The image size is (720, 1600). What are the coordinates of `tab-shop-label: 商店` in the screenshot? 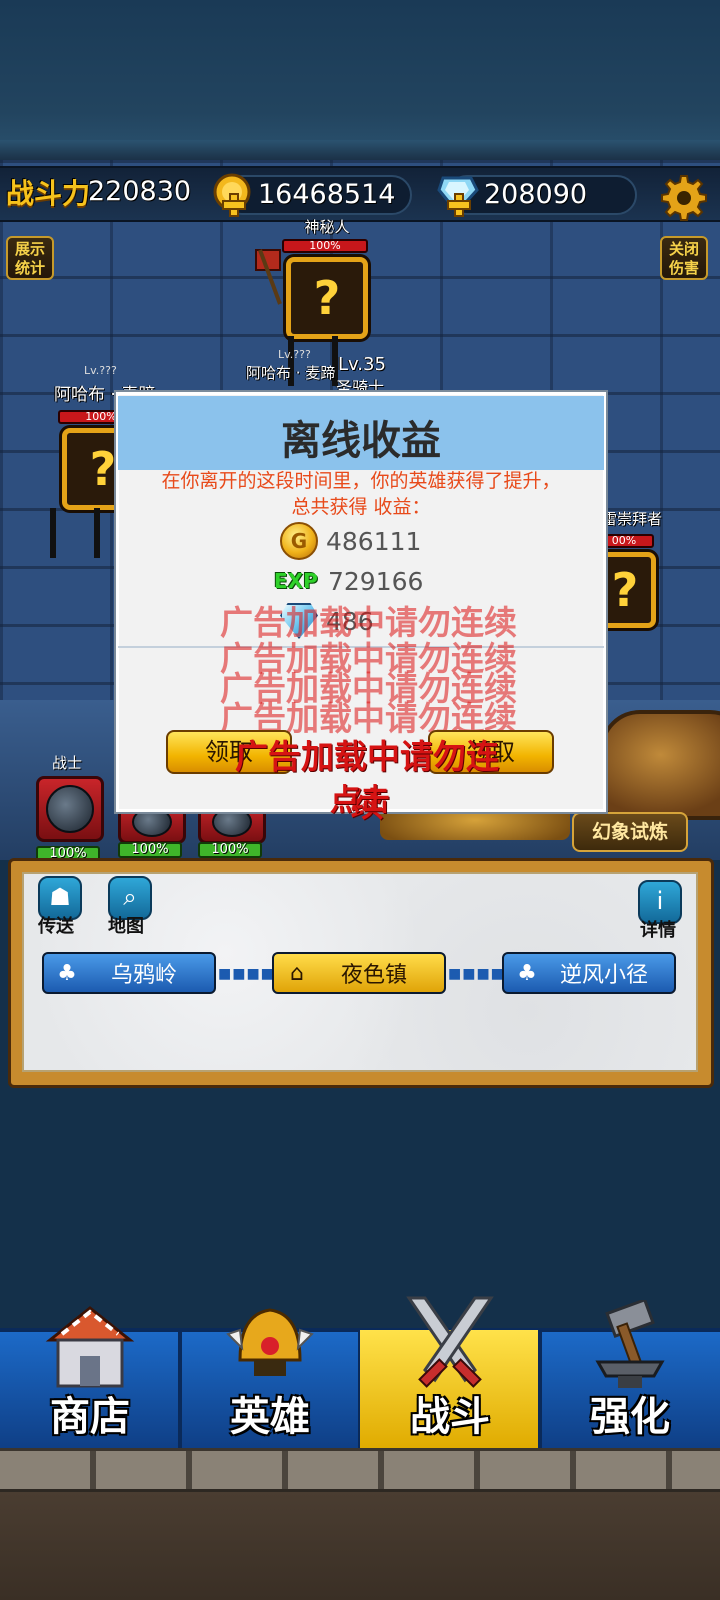 It's located at (90, 1417).